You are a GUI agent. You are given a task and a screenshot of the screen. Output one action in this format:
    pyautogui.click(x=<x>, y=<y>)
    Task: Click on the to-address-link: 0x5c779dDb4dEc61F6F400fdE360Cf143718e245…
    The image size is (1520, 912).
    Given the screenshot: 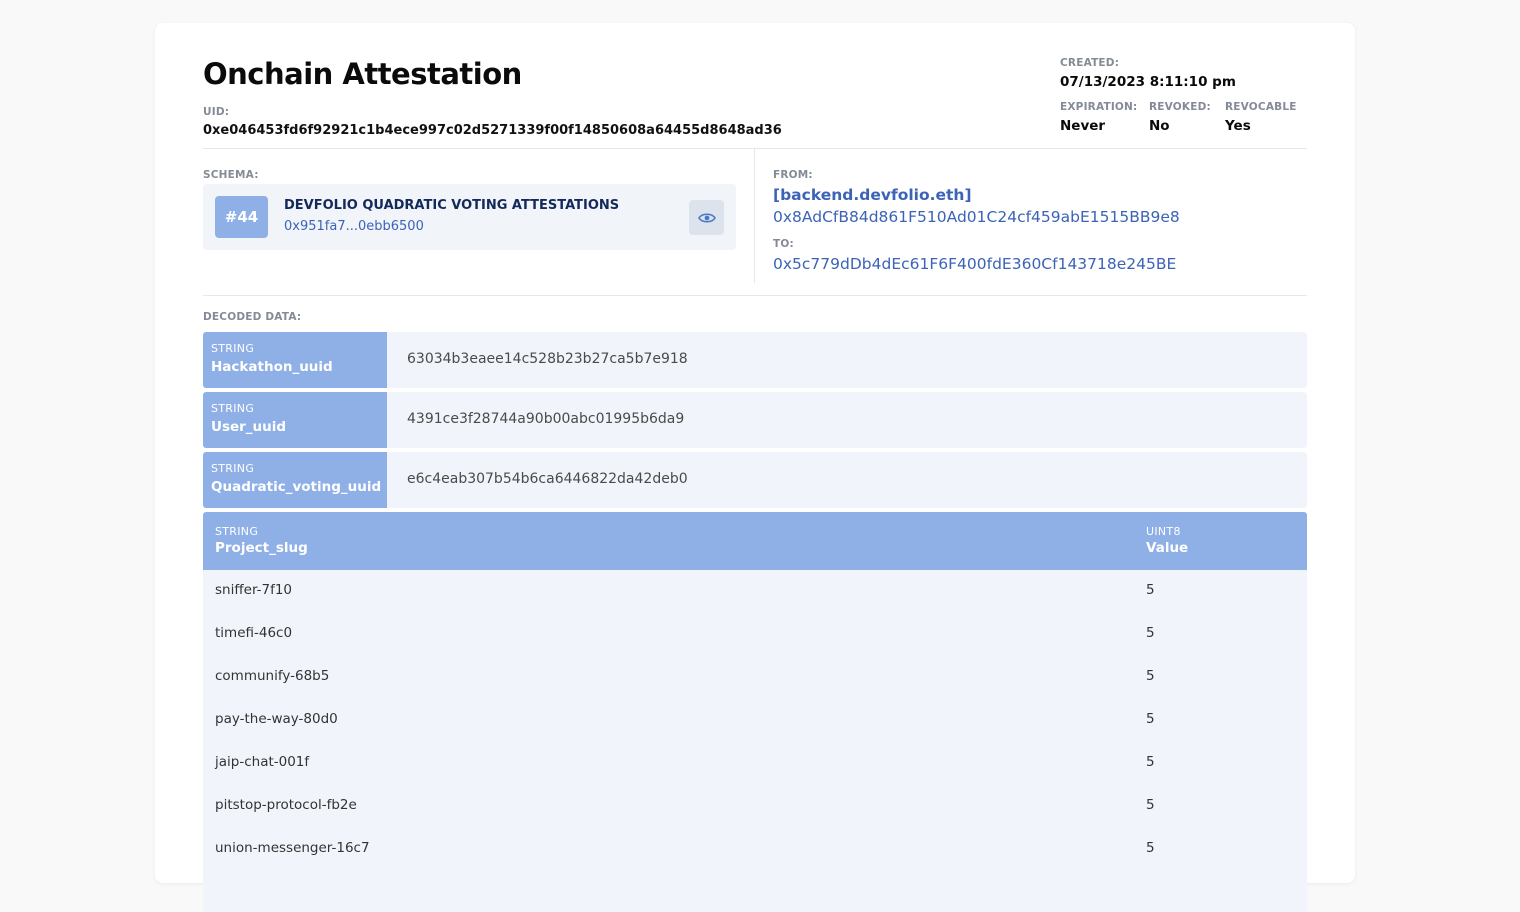 What is the action you would take?
    pyautogui.click(x=974, y=264)
    